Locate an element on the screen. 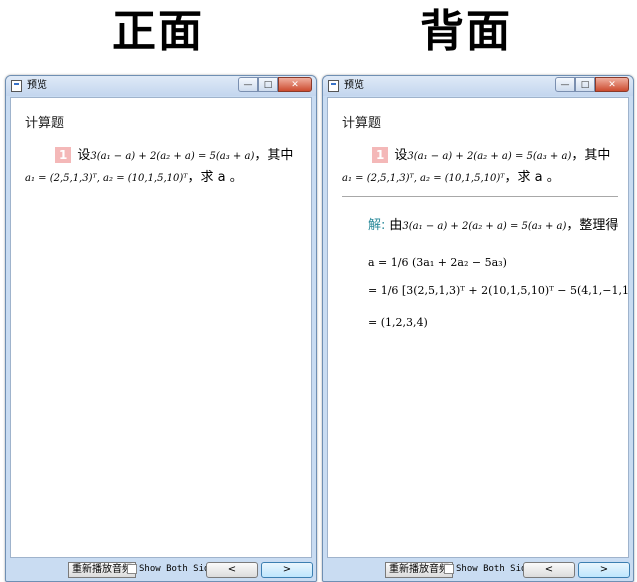  back-heading: 背面 is located at coordinates (466, 31).